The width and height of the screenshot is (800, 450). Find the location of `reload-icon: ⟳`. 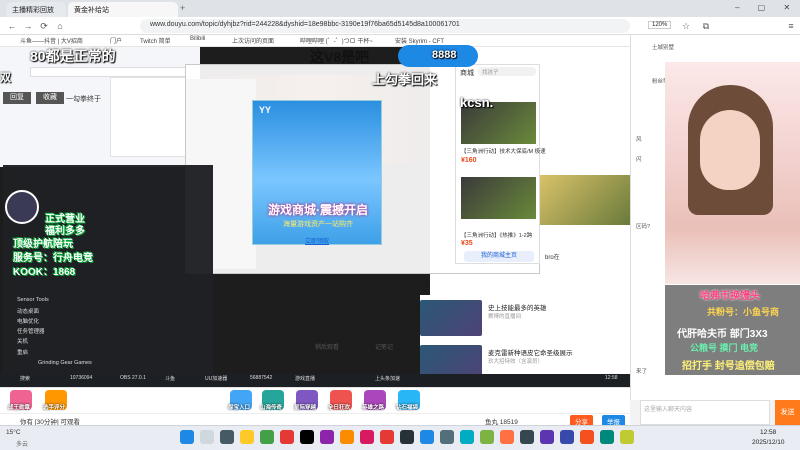

reload-icon: ⟳ is located at coordinates (44, 26).